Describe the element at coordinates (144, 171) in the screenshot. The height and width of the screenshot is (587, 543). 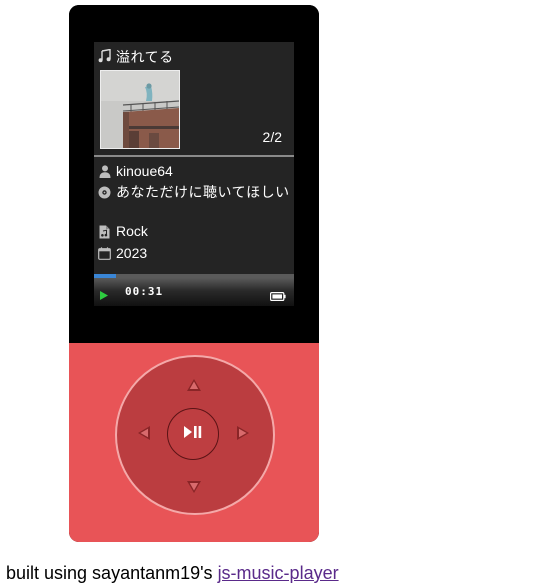
I see `artist-name: kinoue64` at that location.